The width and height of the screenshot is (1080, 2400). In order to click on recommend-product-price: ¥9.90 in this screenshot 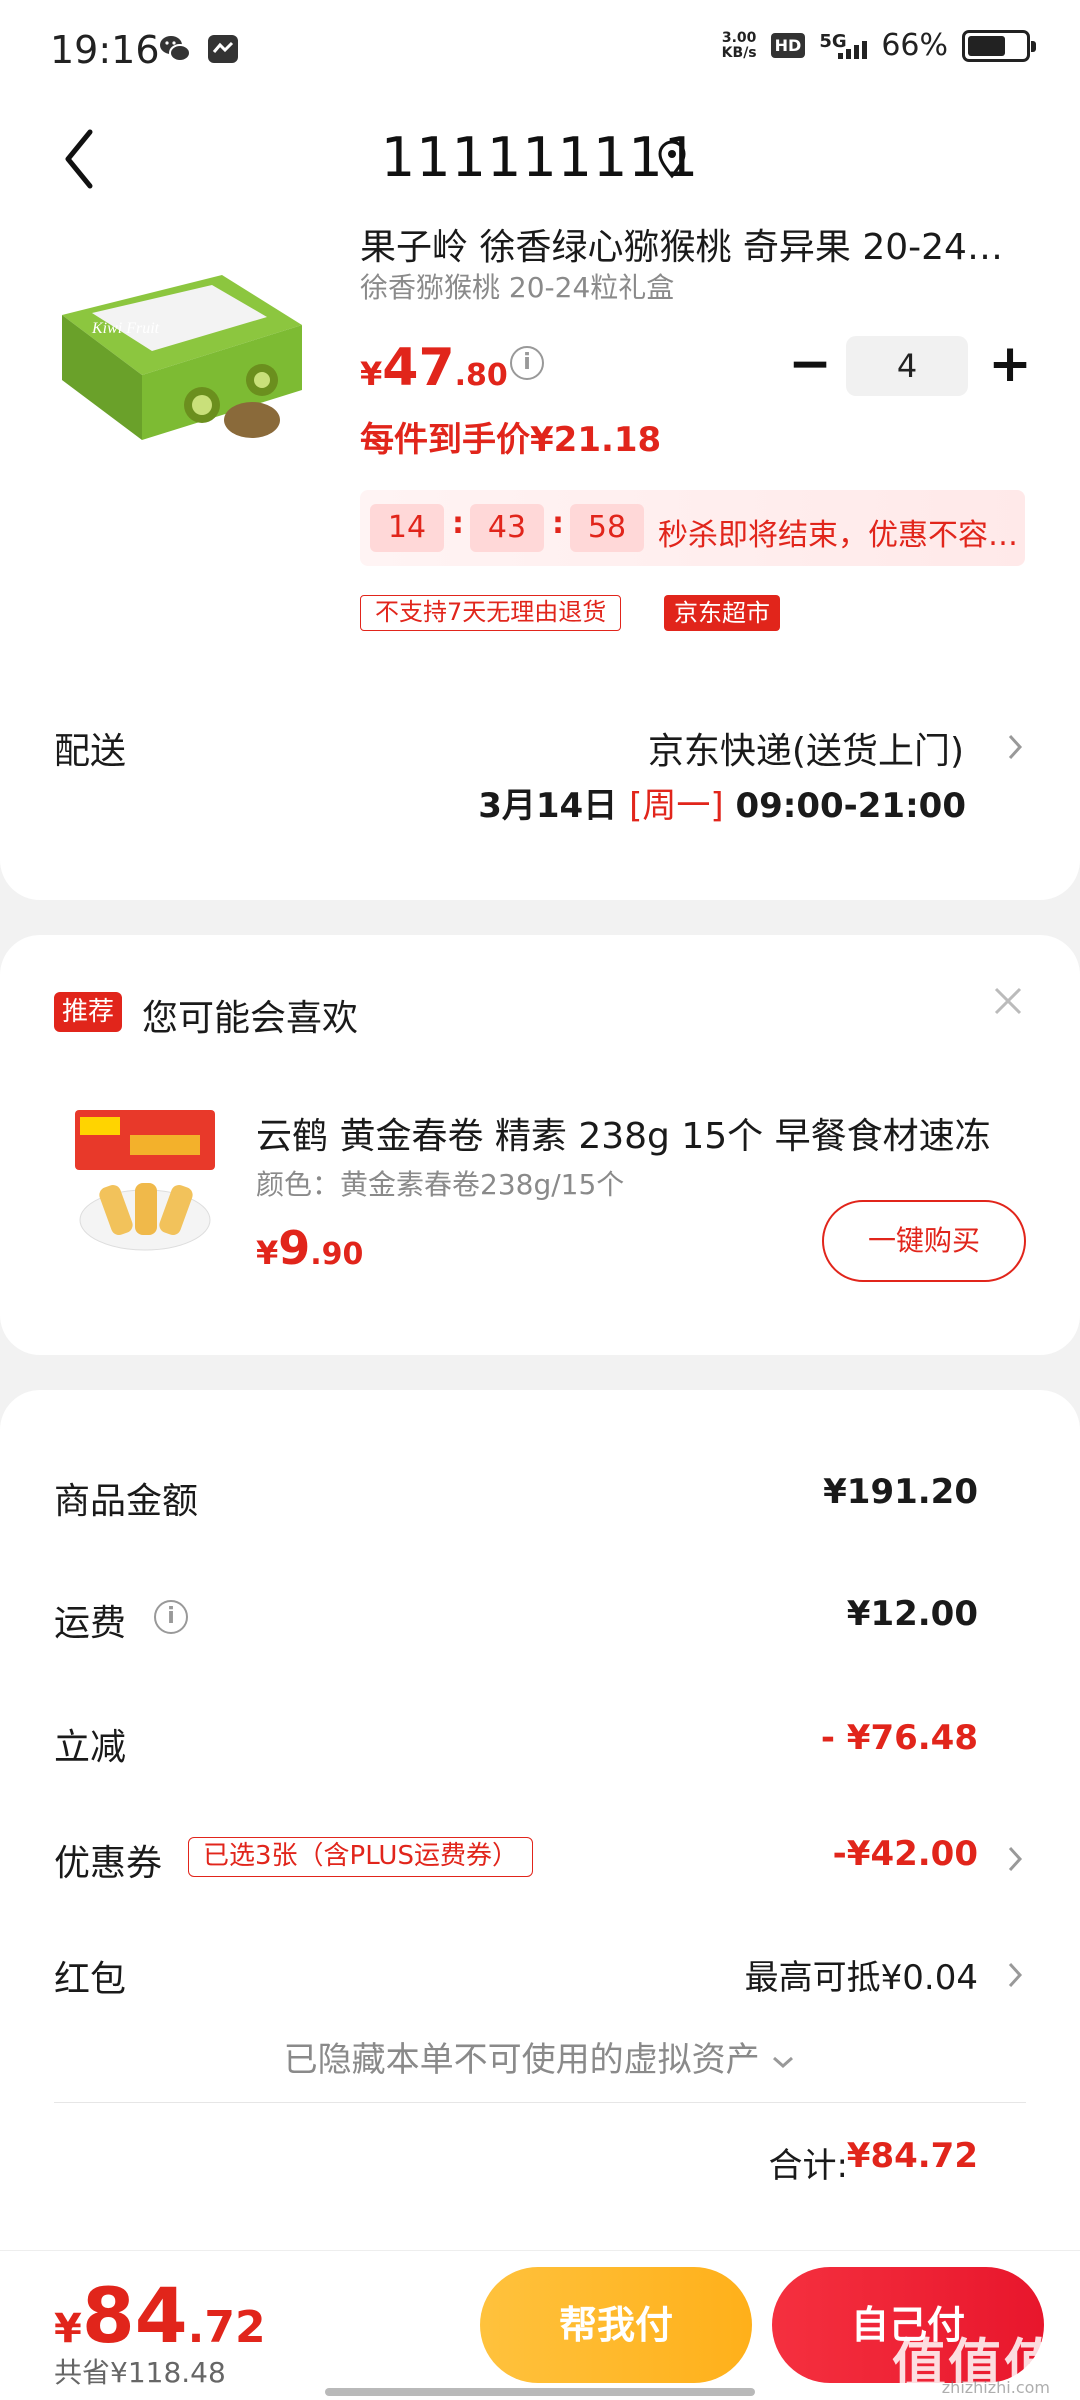, I will do `click(310, 1248)`.